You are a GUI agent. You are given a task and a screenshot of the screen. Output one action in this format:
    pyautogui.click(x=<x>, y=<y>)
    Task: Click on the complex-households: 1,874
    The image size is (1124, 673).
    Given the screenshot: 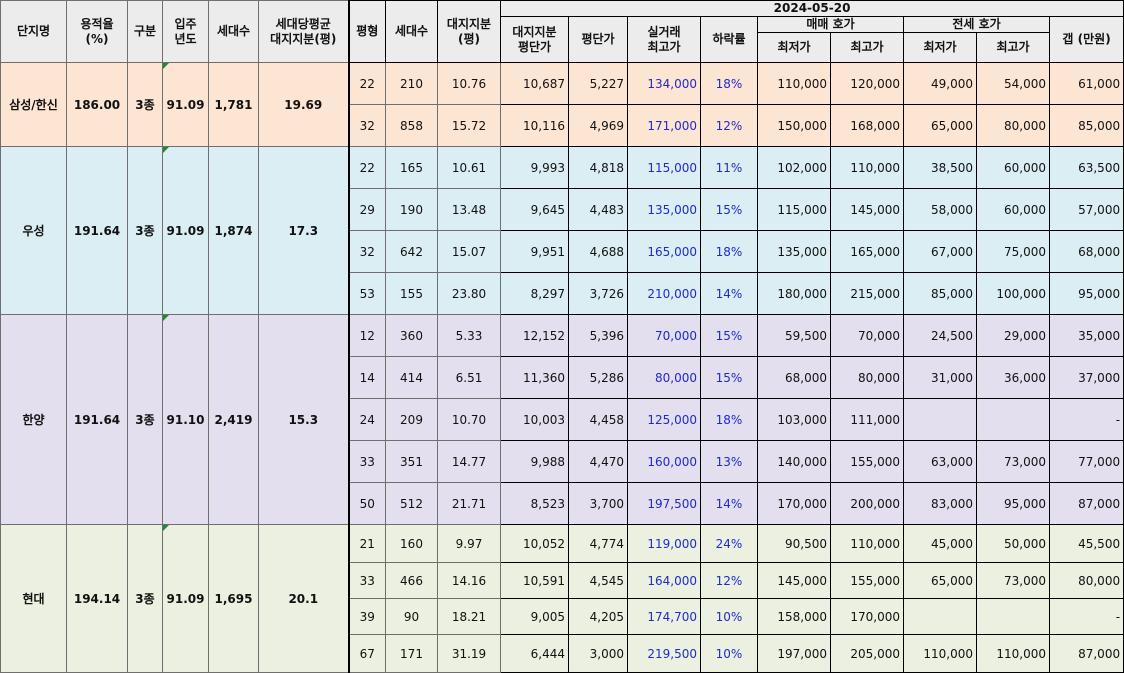 What is the action you would take?
    pyautogui.click(x=233, y=230)
    